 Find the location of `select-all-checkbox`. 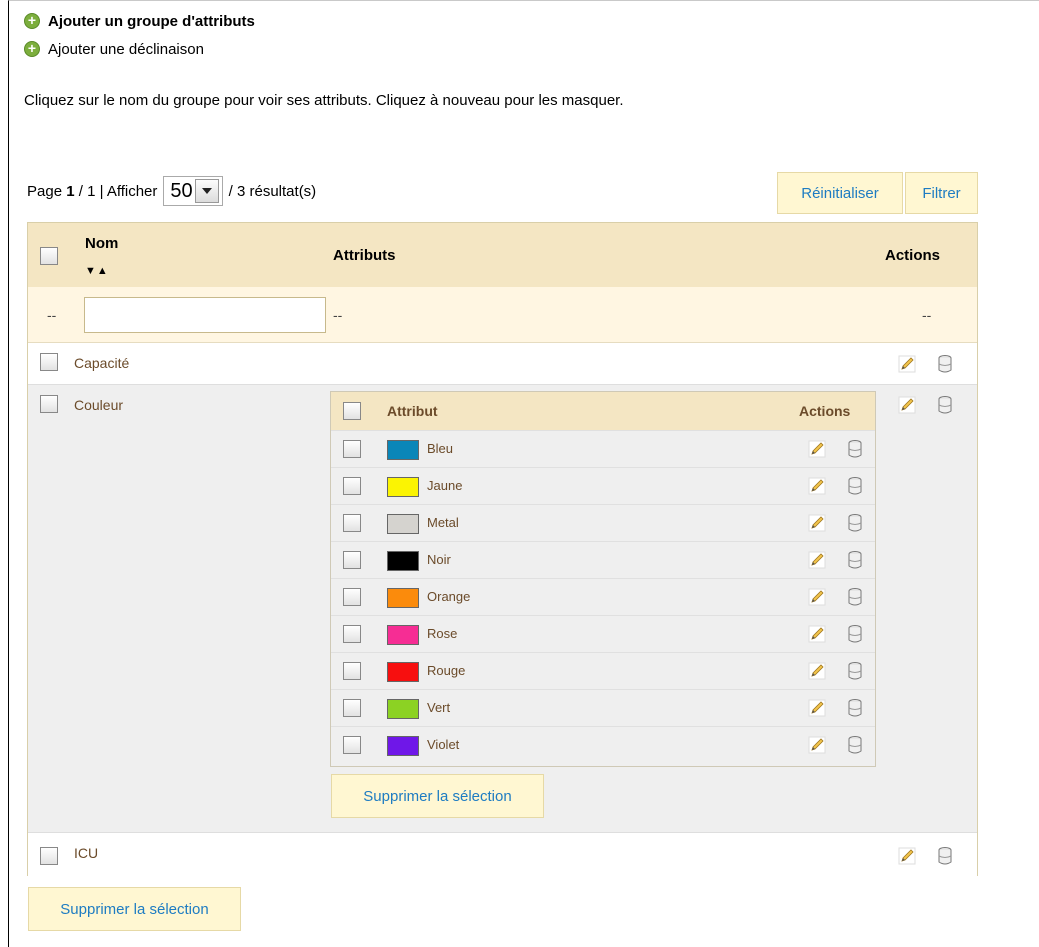

select-all-checkbox is located at coordinates (49, 256).